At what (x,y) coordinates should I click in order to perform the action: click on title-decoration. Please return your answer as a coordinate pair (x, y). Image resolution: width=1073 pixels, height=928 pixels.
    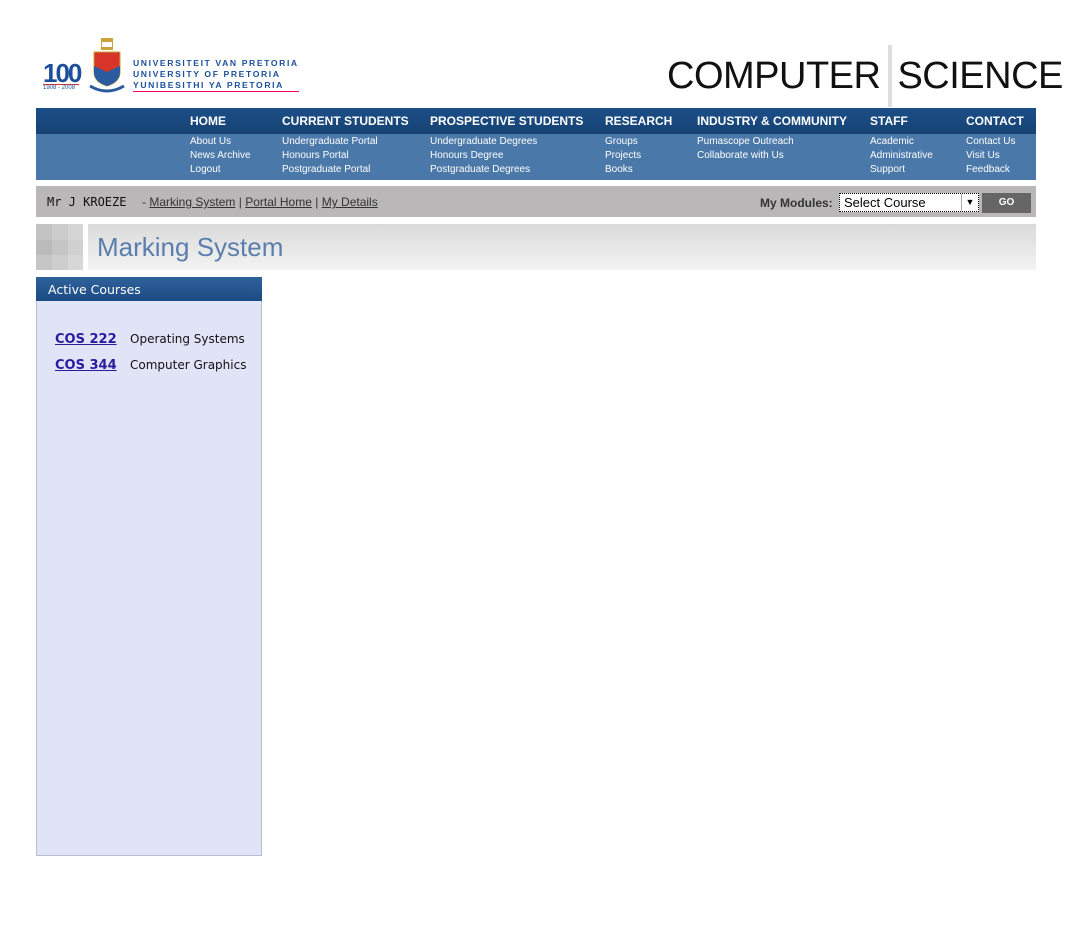
    Looking at the image, I should click on (59, 247).